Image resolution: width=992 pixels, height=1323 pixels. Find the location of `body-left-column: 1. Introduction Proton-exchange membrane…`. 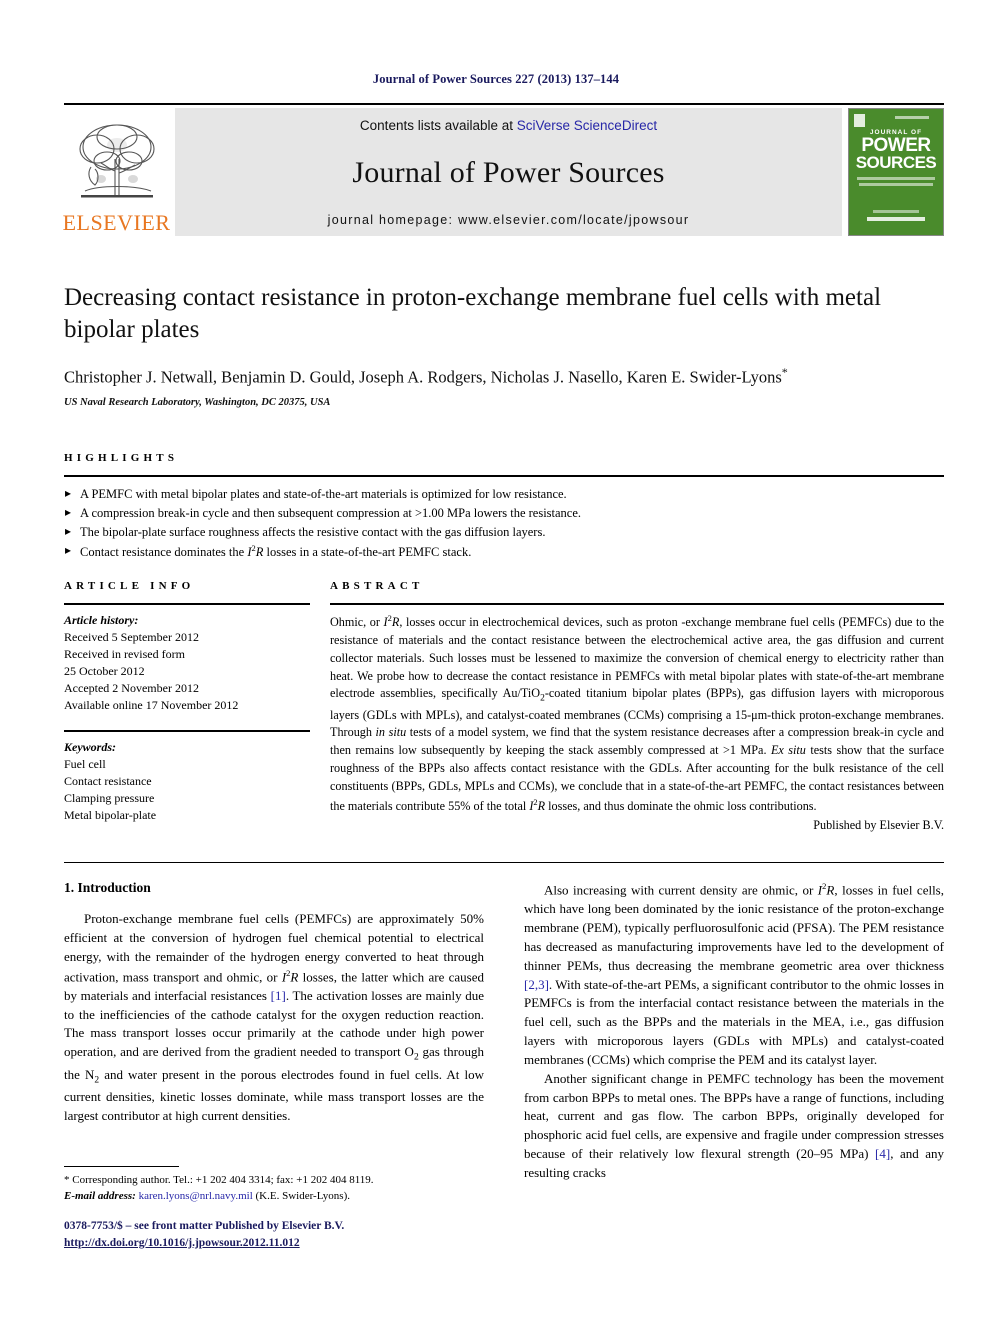

body-left-column: 1. Introduction Proton-exchange membrane… is located at coordinates (274, 1031).